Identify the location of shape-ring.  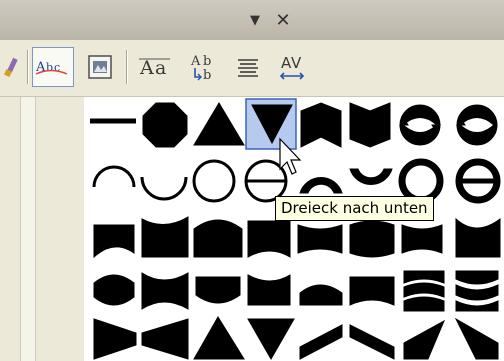
(421, 181).